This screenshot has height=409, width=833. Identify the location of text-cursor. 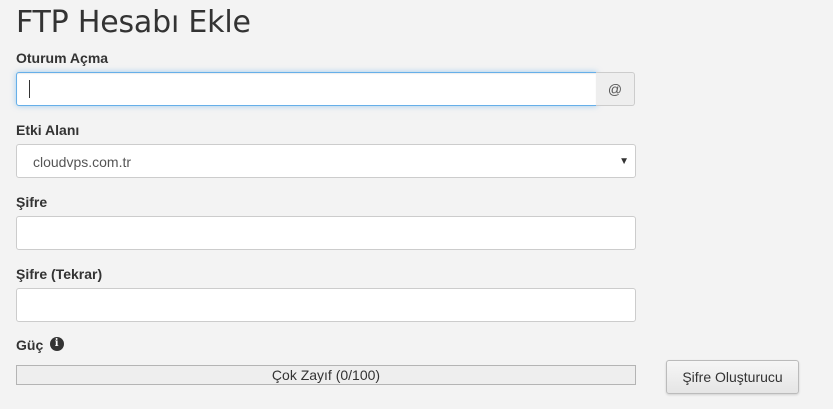
(29, 89).